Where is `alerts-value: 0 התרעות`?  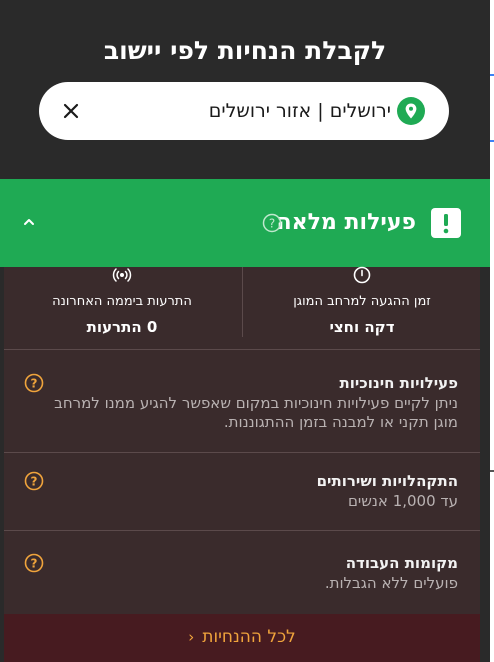 alerts-value: 0 התרעות is located at coordinates (122, 327).